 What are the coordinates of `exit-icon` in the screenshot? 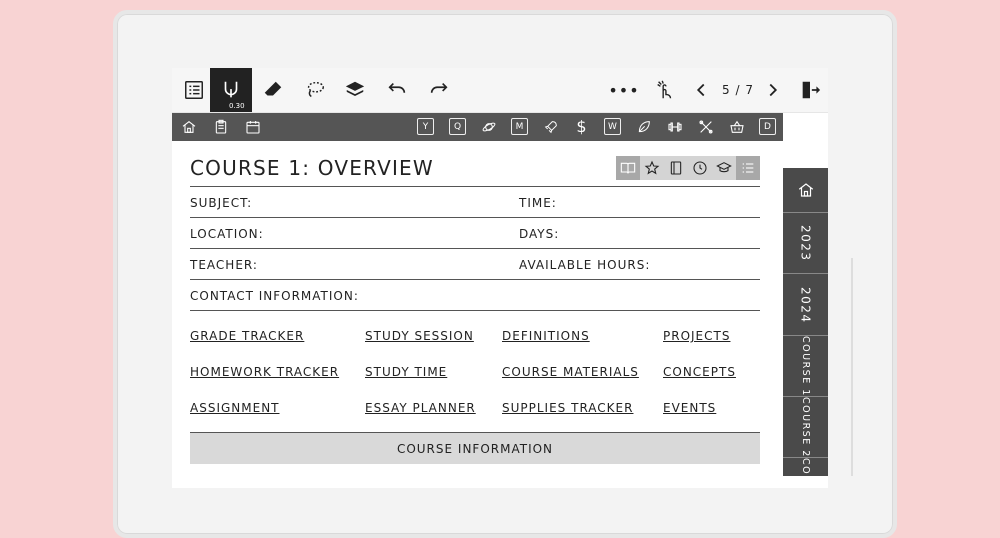 It's located at (810, 90).